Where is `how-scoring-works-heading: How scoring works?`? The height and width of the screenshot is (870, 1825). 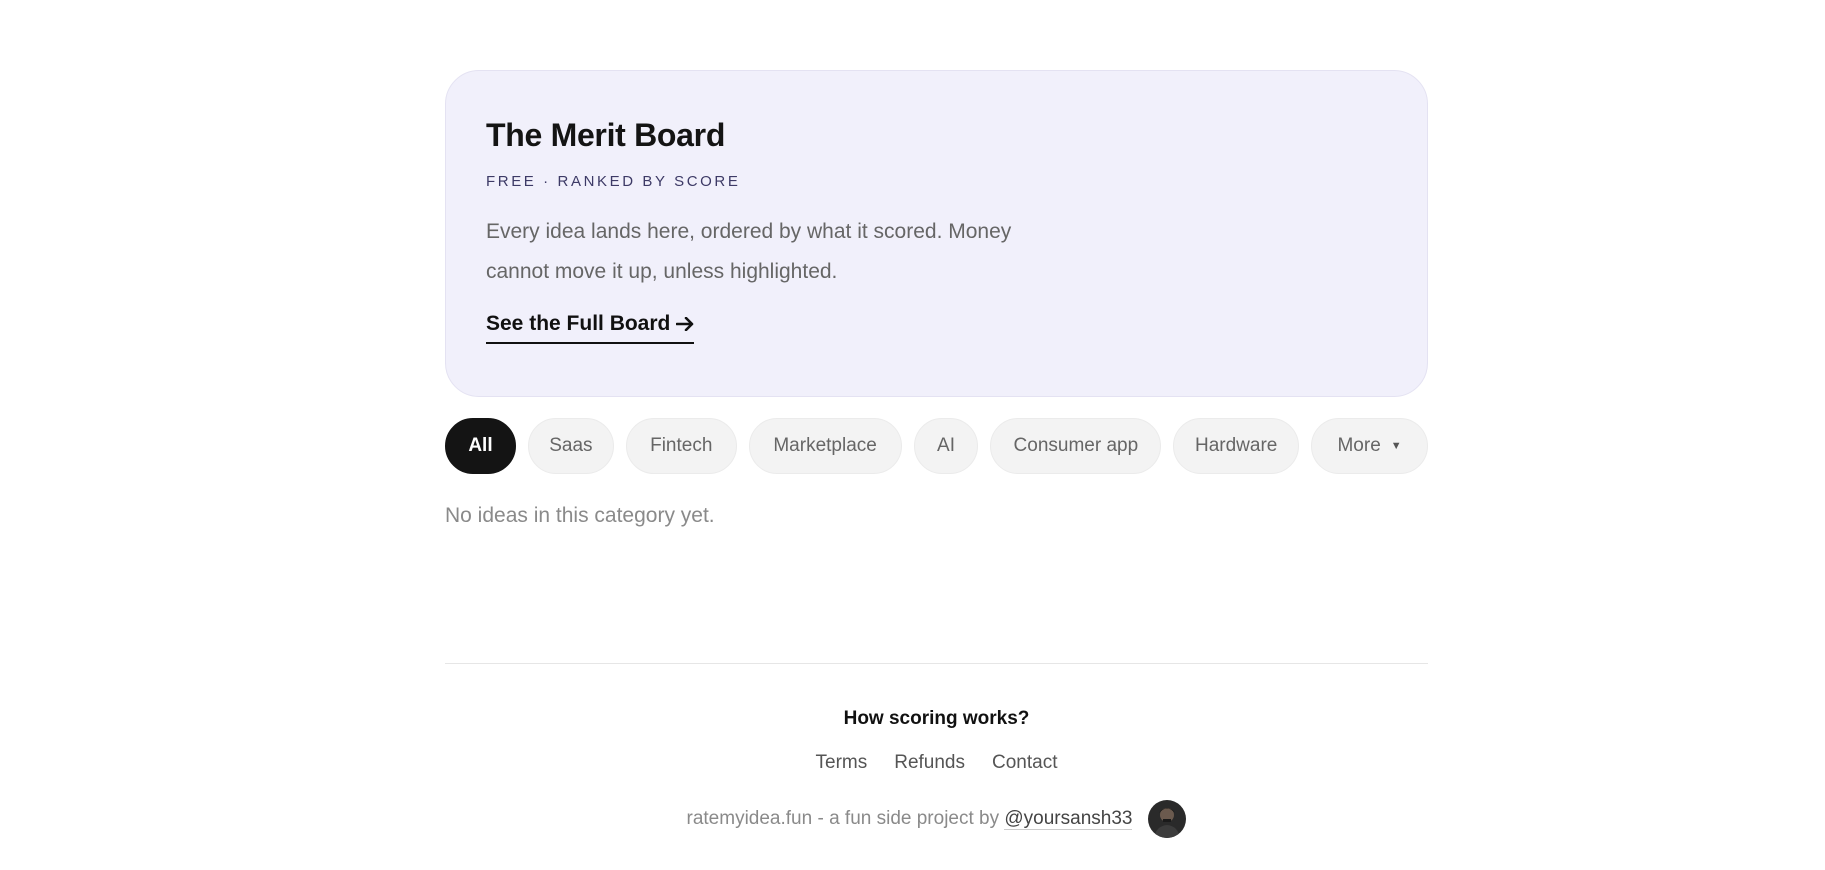 how-scoring-works-heading: How scoring works? is located at coordinates (936, 718).